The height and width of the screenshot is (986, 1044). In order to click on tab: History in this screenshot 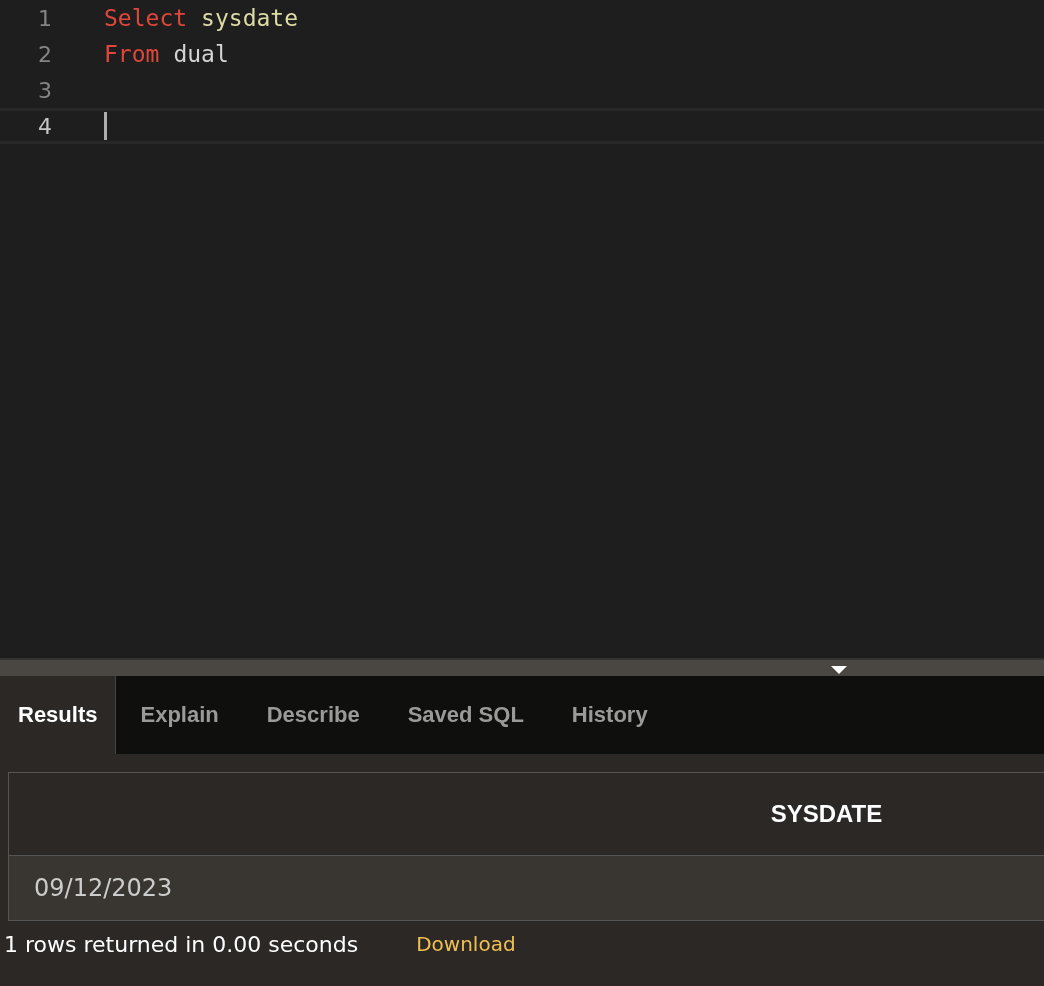, I will do `click(609, 715)`.